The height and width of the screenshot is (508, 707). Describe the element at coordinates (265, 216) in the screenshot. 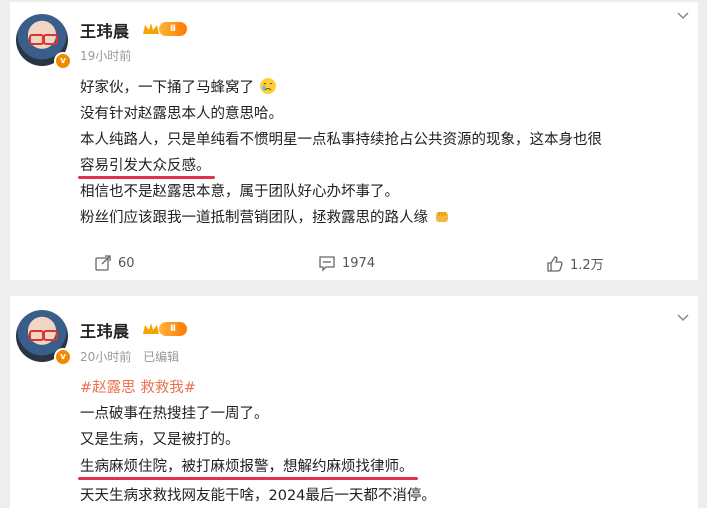

I see `post-line: 粉丝们应该跟我一道抵制营销团队，拯救露思的路人缘` at that location.